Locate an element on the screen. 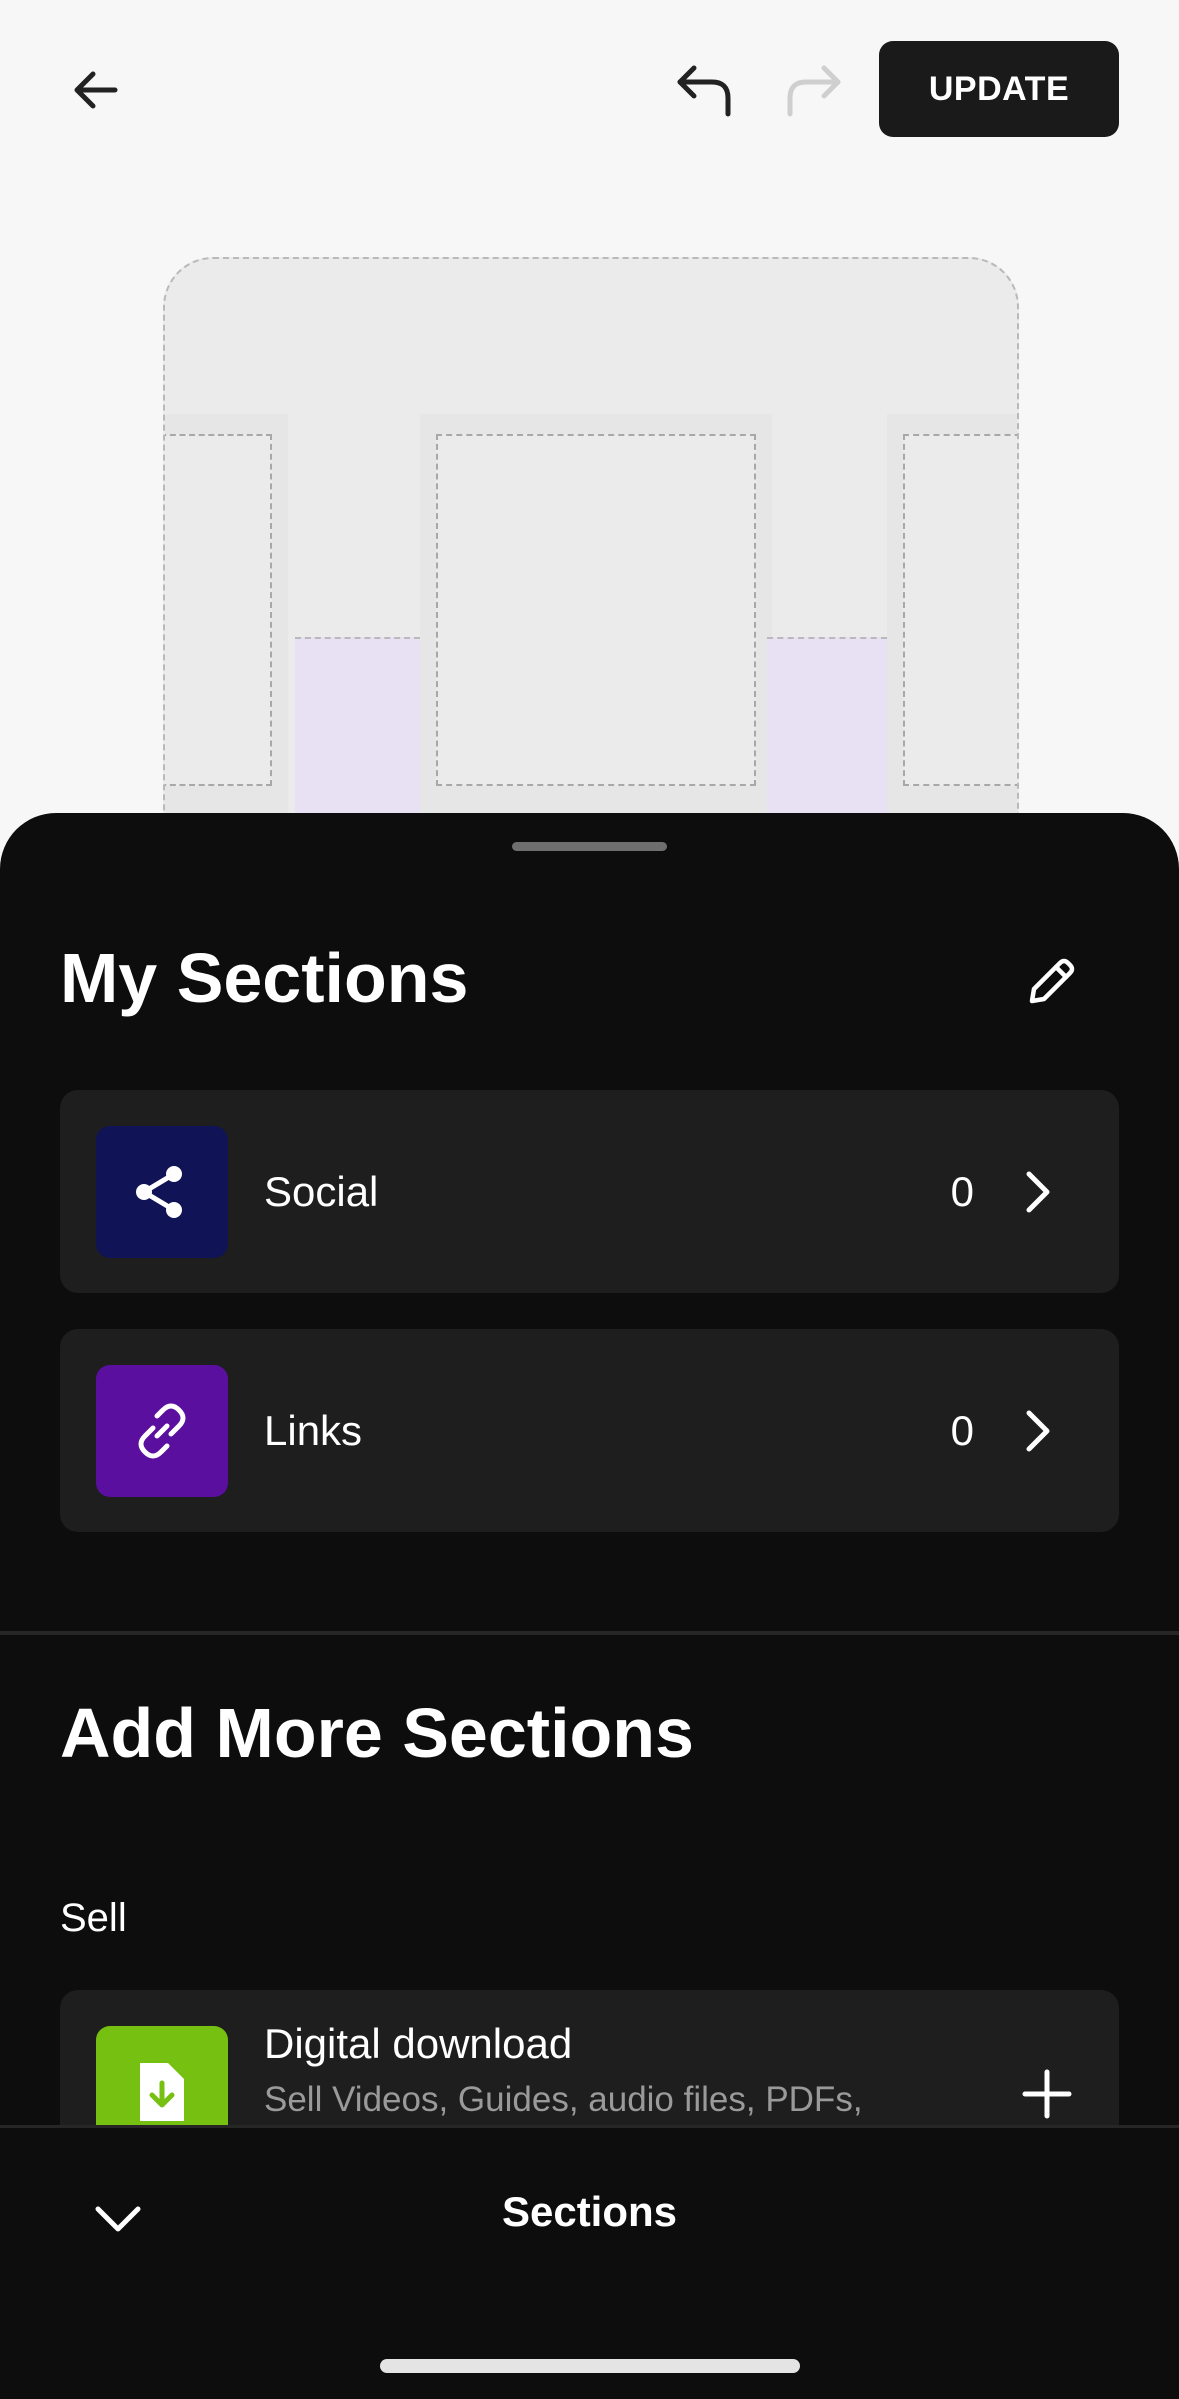 The image size is (1179, 2399). preview-card-left is located at coordinates (226, 636).